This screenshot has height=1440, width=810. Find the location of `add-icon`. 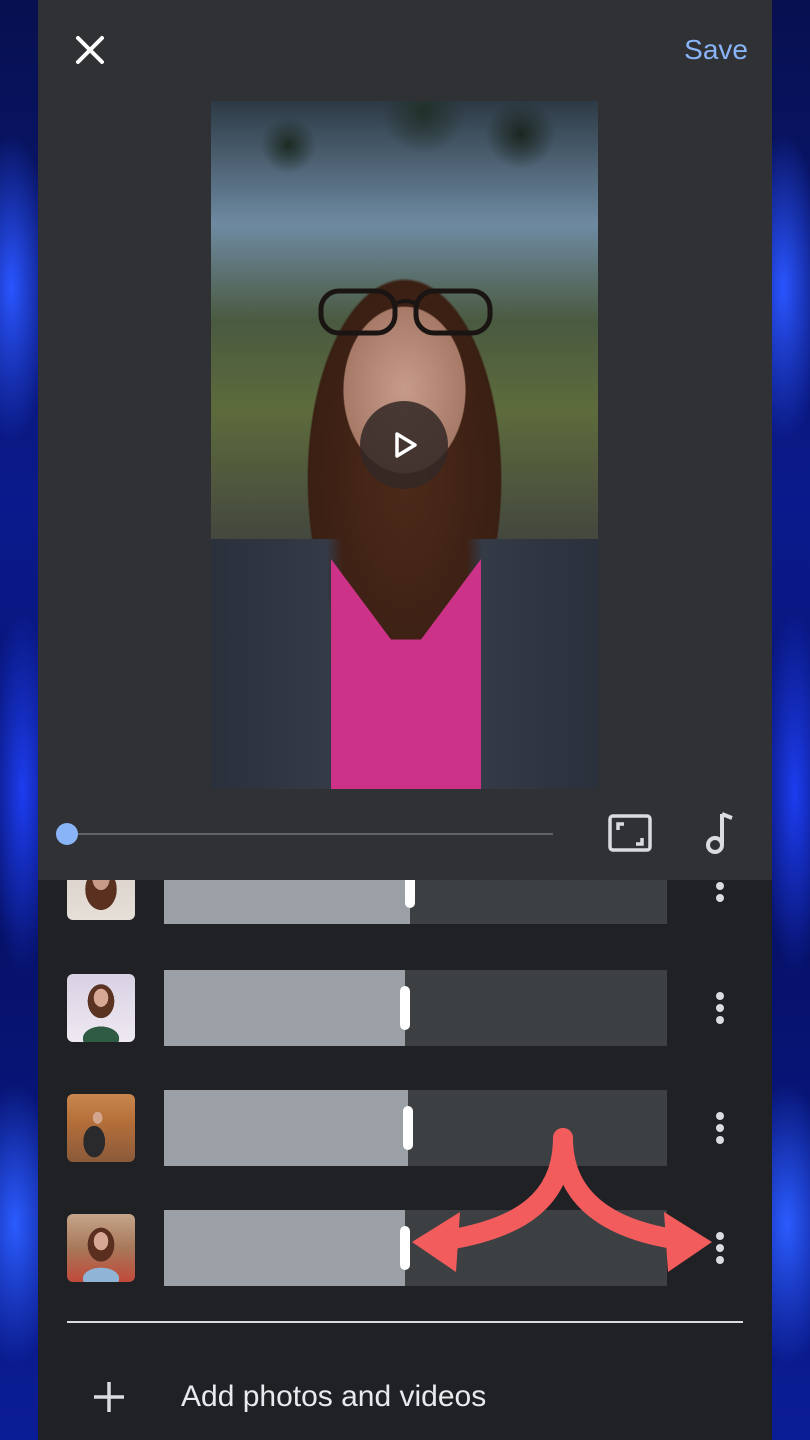

add-icon is located at coordinates (109, 1397).